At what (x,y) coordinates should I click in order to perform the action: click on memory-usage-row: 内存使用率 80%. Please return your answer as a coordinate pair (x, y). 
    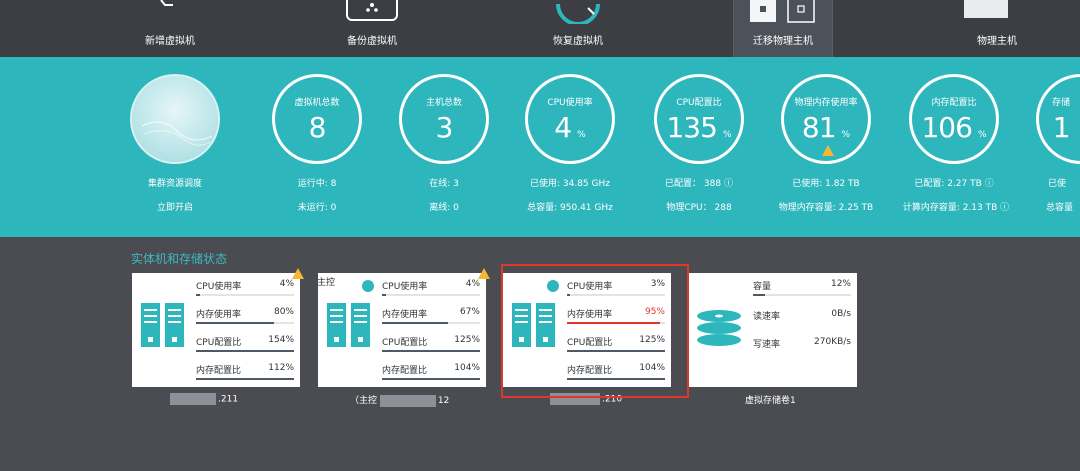
    Looking at the image, I should click on (245, 315).